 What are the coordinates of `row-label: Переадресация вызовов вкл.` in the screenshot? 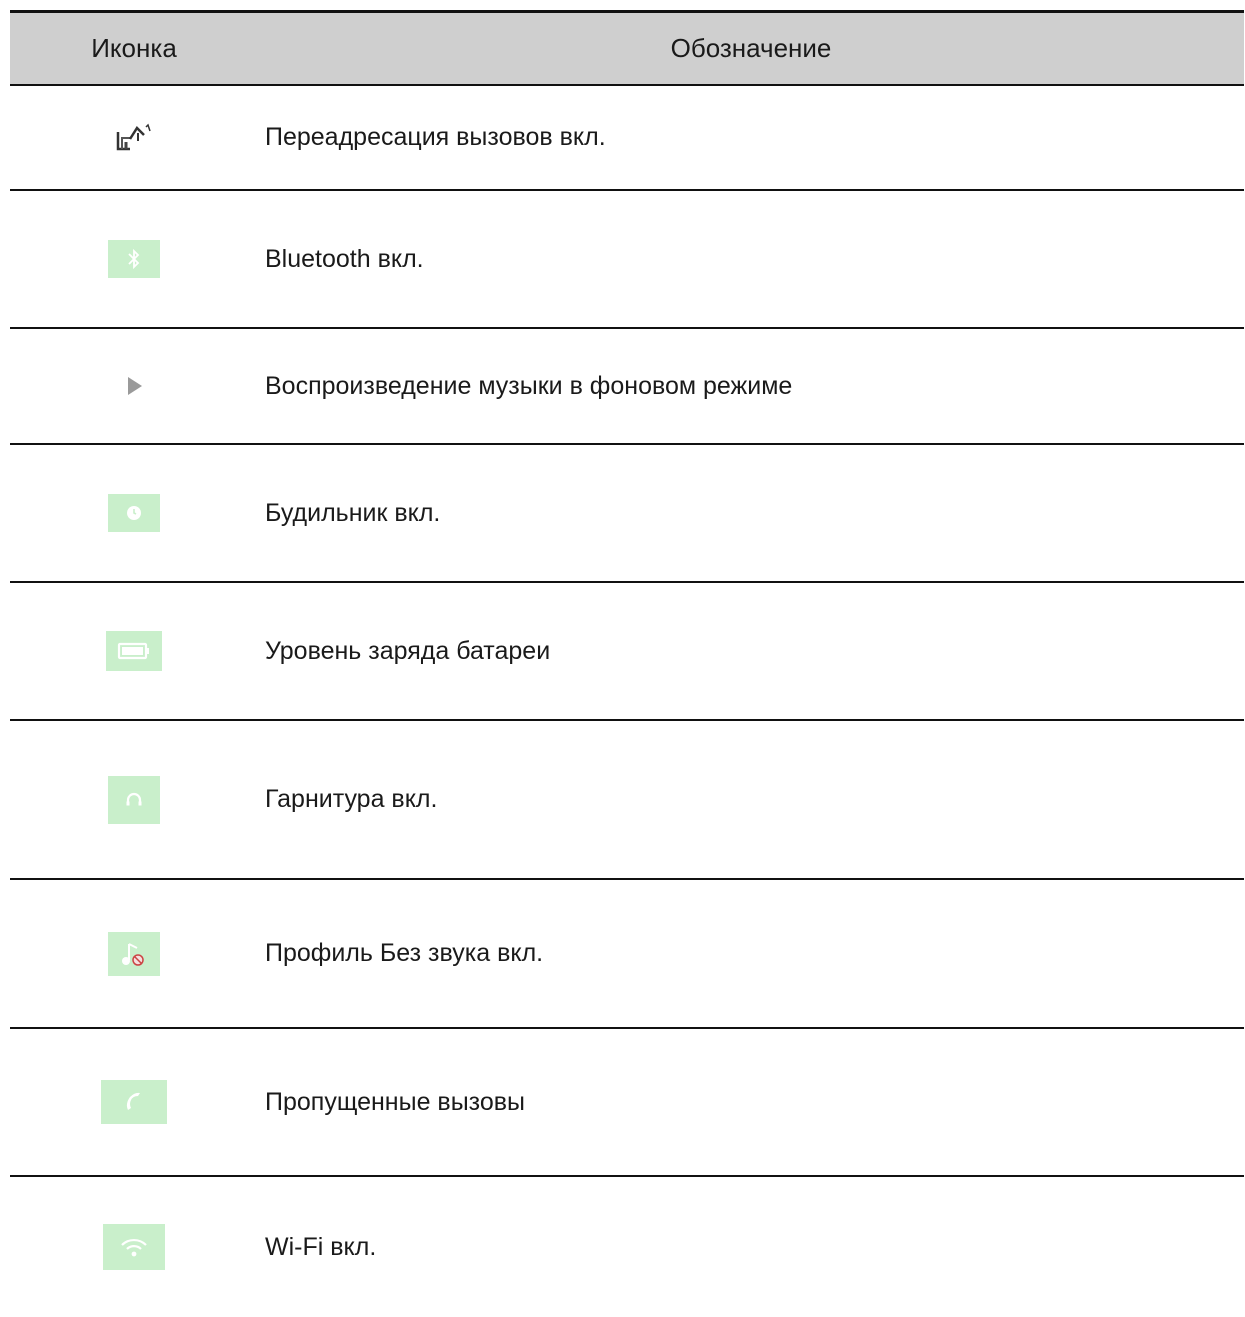 It's located at (435, 137).